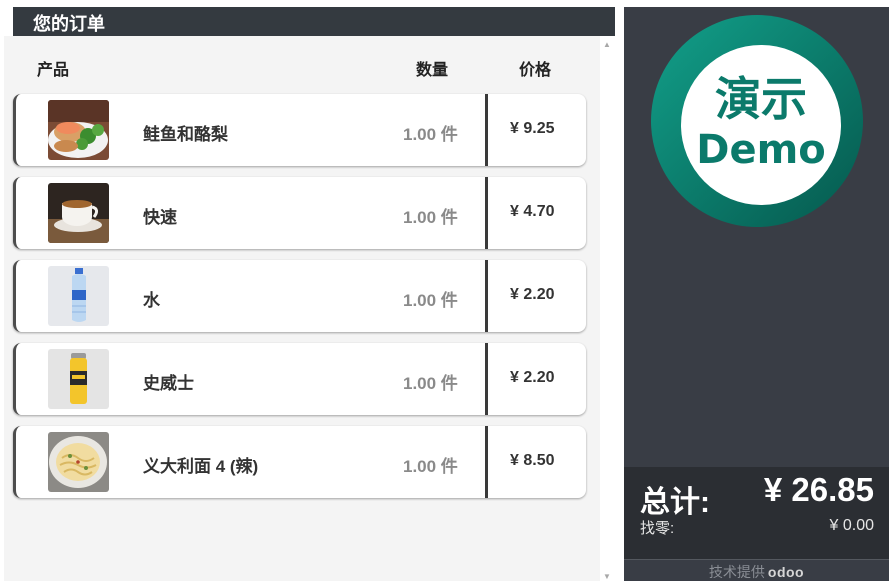 The image size is (889, 581). I want to click on product-price: ¥ 9.25, so click(532, 128).